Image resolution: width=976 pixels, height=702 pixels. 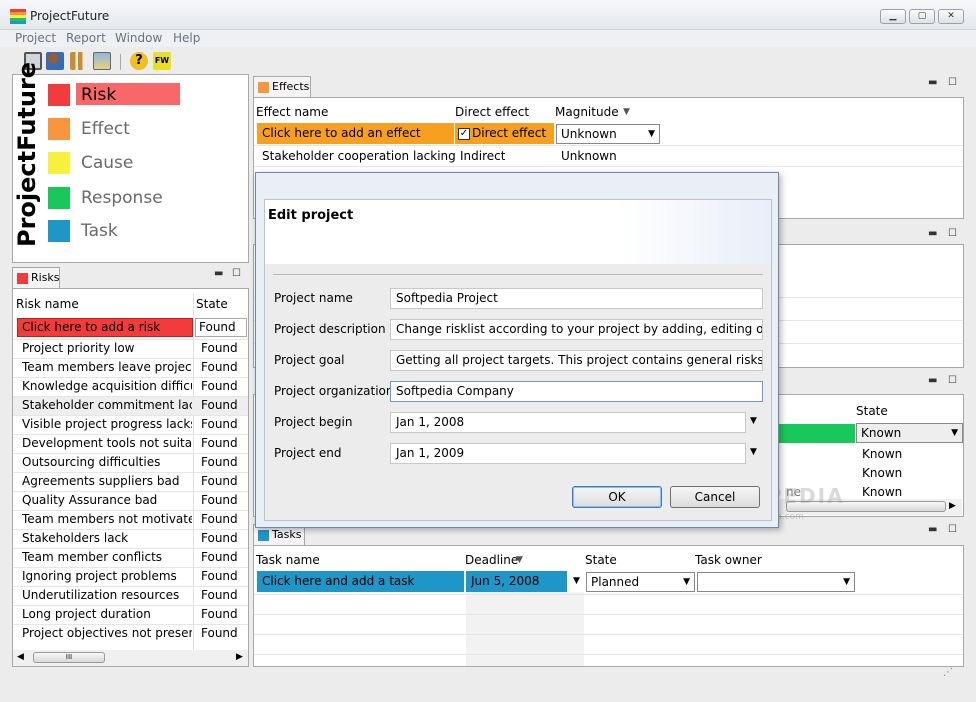 What do you see at coordinates (35, 38) in the screenshot?
I see `menu-project: Project` at bounding box center [35, 38].